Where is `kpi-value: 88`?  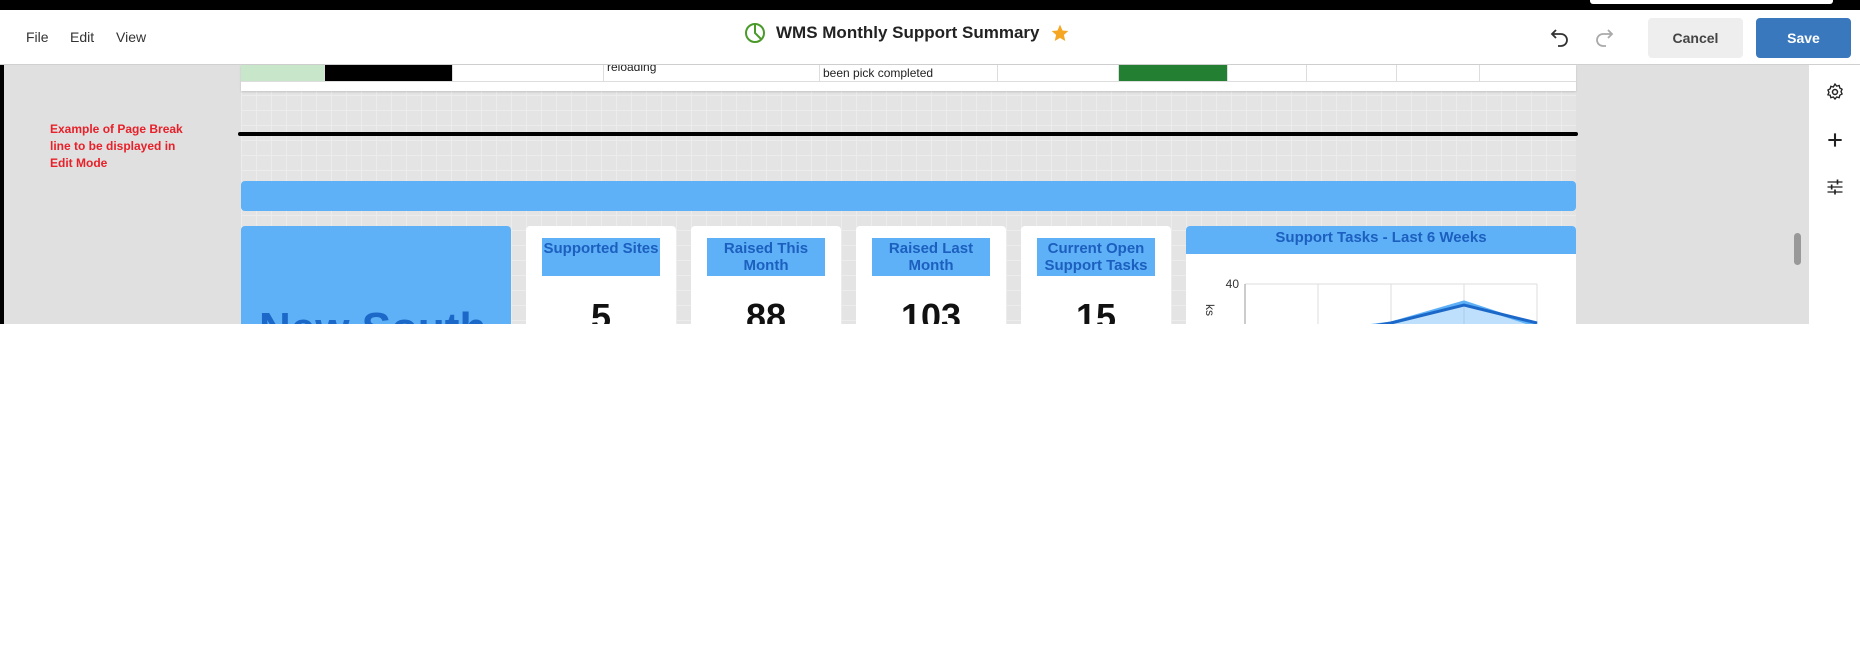 kpi-value: 88 is located at coordinates (766, 310).